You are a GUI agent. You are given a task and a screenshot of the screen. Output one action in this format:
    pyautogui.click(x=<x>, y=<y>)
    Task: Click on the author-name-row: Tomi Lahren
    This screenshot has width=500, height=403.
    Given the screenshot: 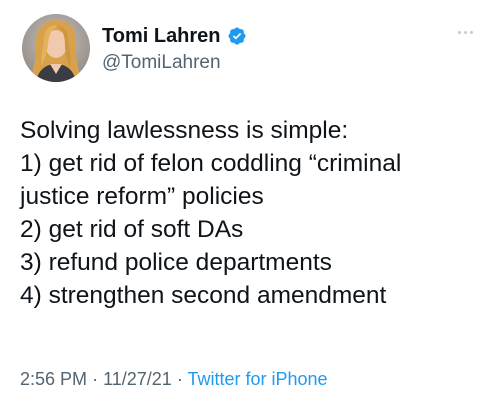 What is the action you would take?
    pyautogui.click(x=174, y=36)
    